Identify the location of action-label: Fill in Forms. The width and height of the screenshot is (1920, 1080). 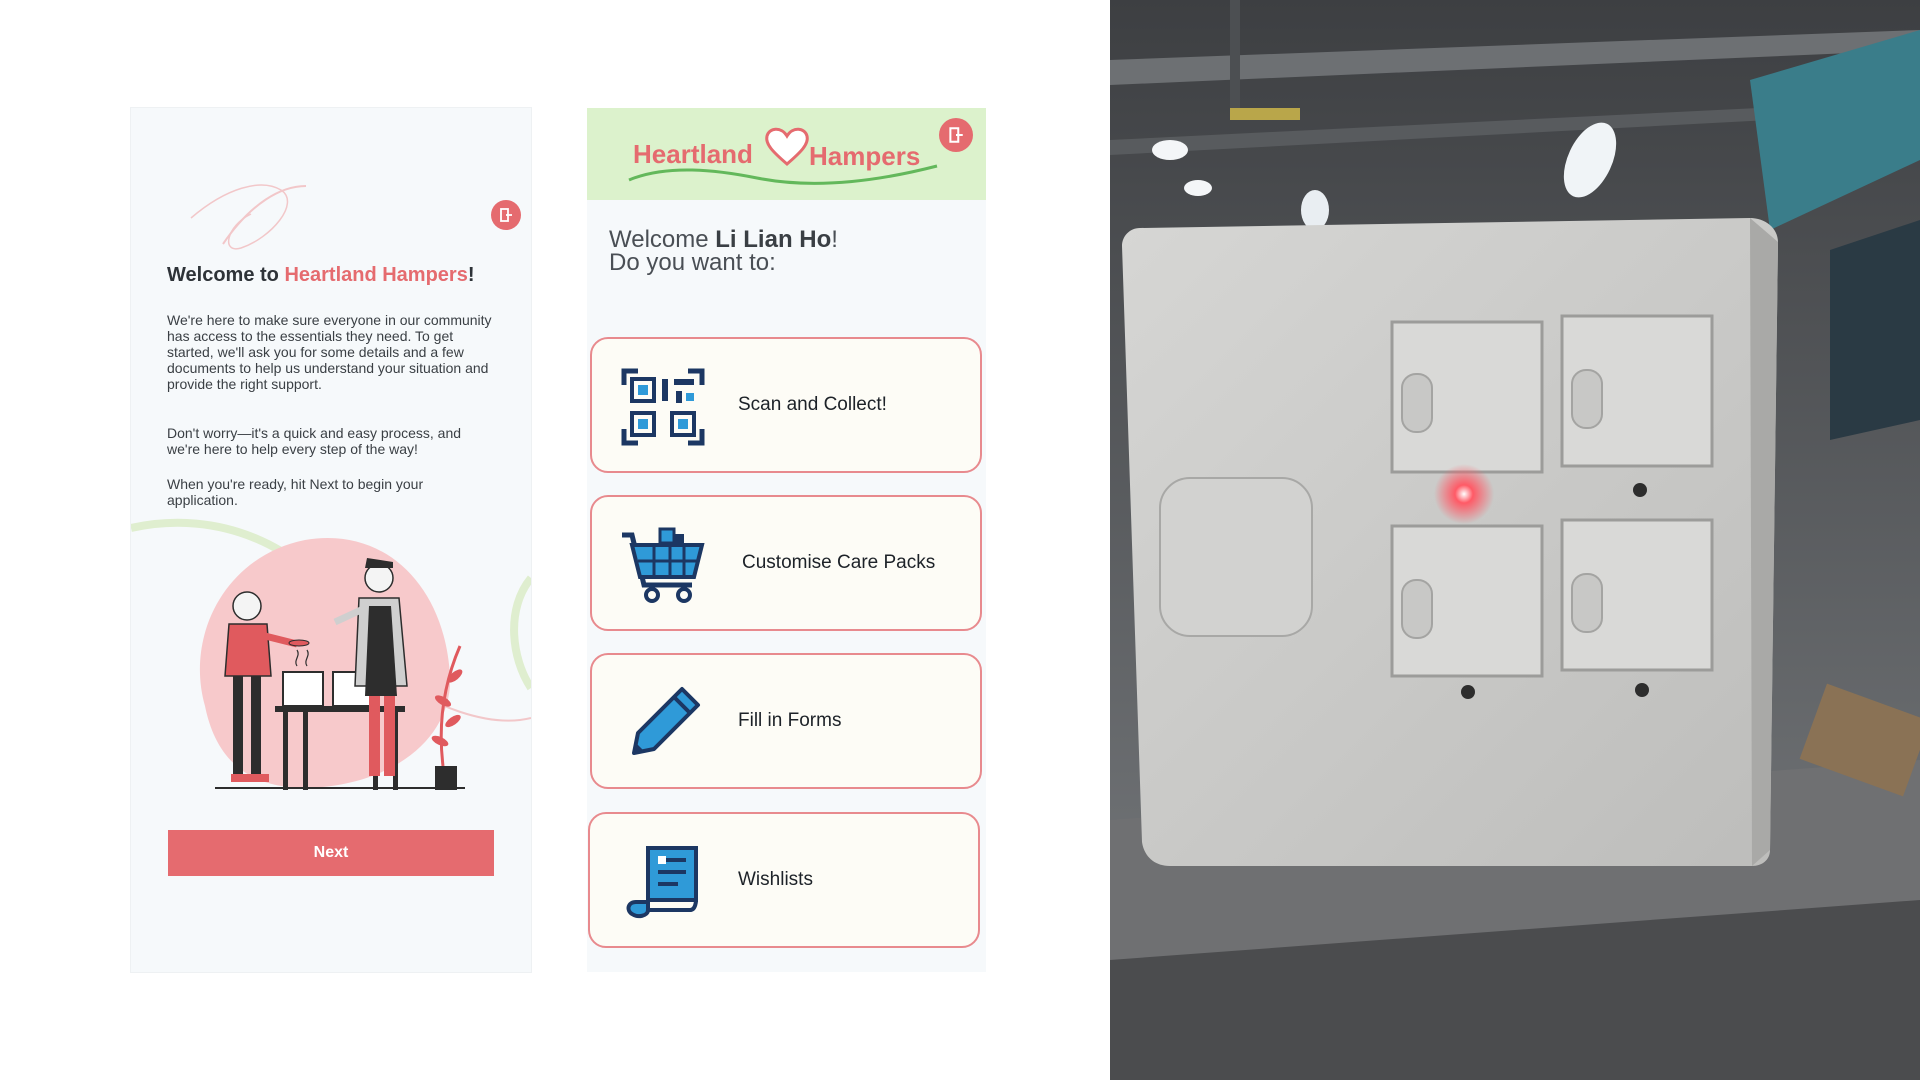
(790, 720).